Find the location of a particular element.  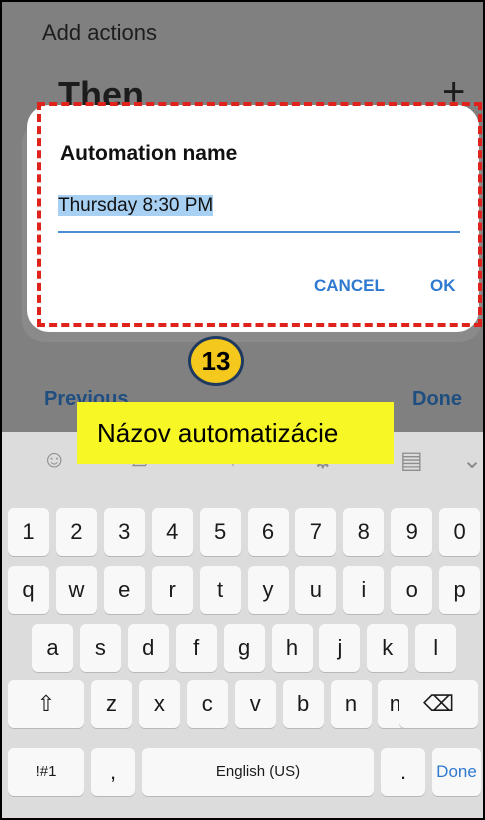

letter-key-a: a is located at coordinates (52, 648).